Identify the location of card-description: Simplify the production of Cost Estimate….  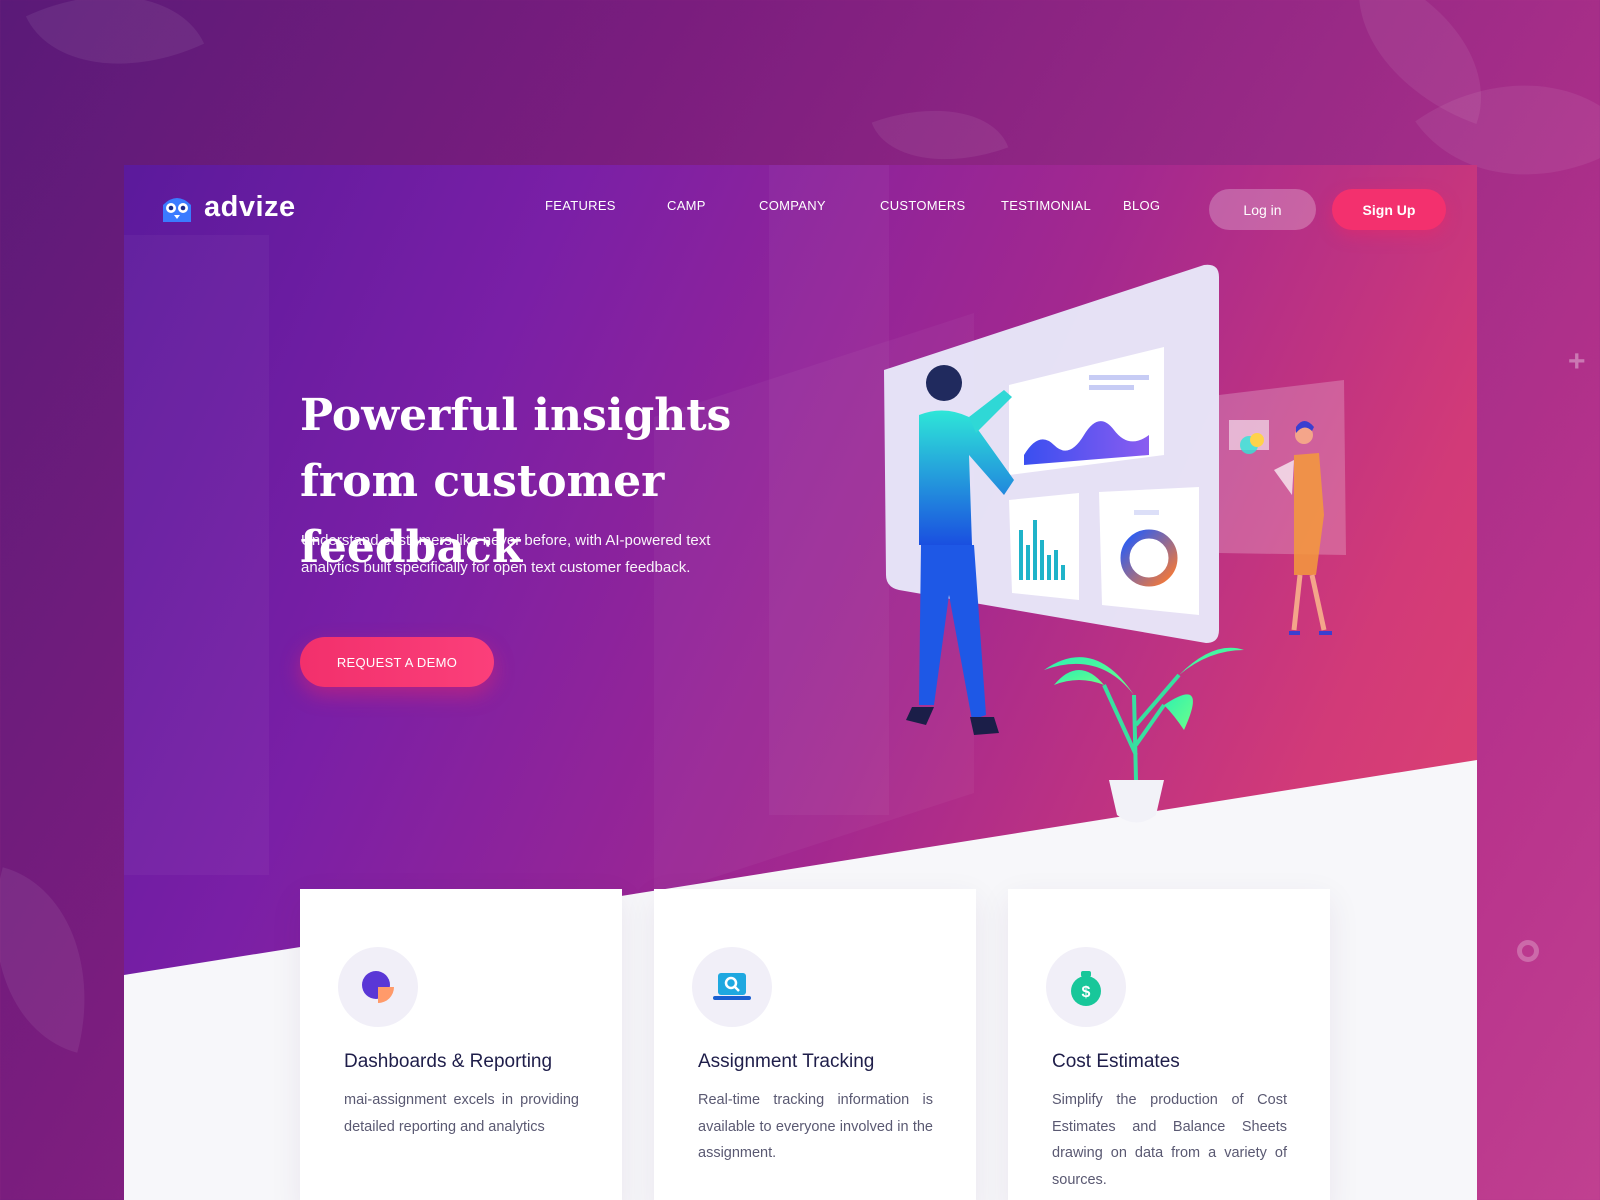
(1169, 1140).